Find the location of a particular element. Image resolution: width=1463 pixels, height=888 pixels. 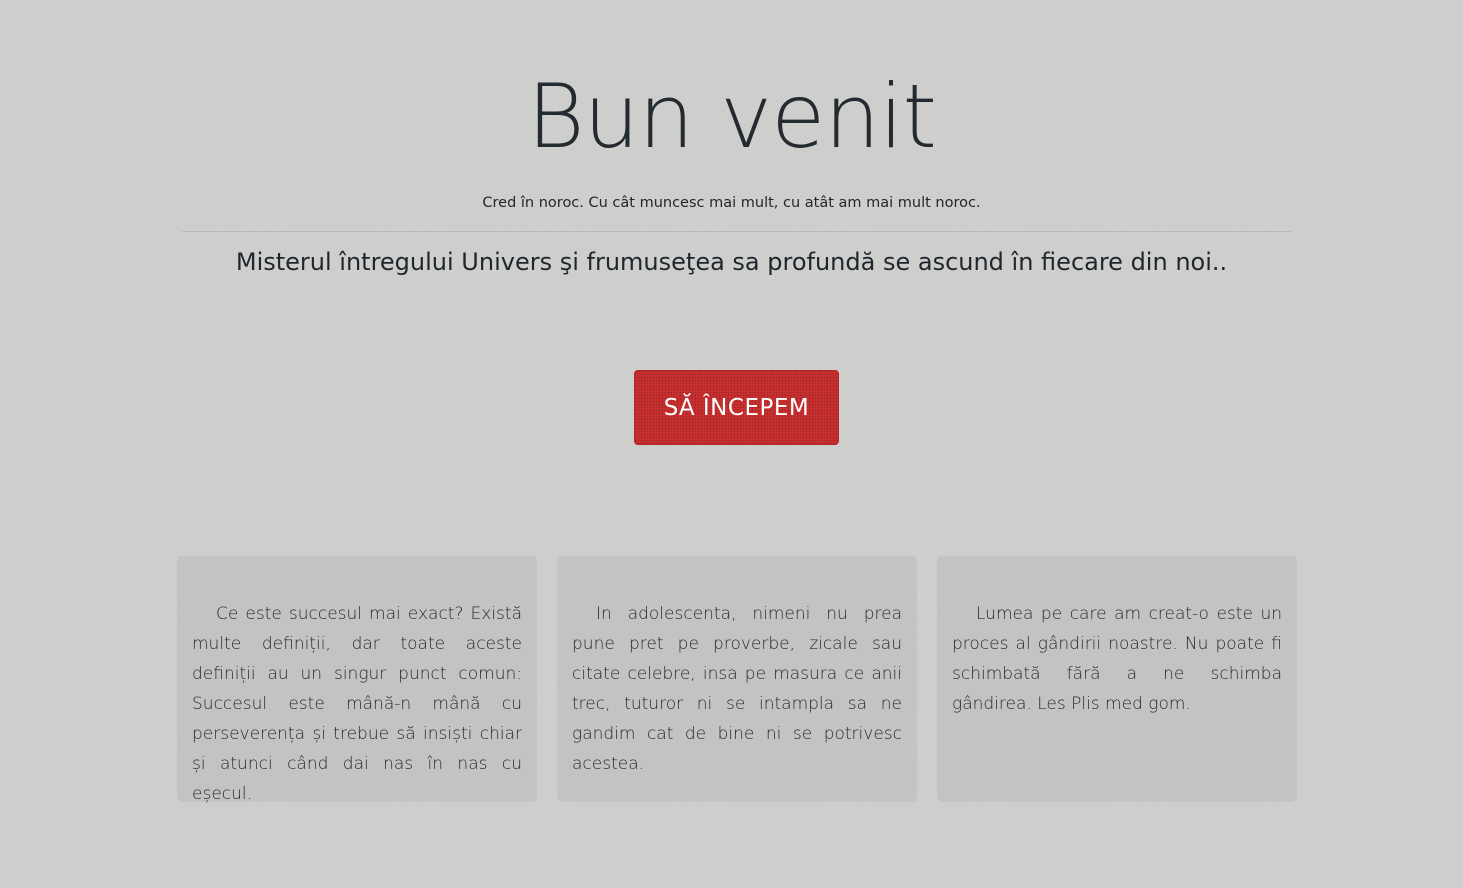

page-title: Bun venit is located at coordinates (731, 116).